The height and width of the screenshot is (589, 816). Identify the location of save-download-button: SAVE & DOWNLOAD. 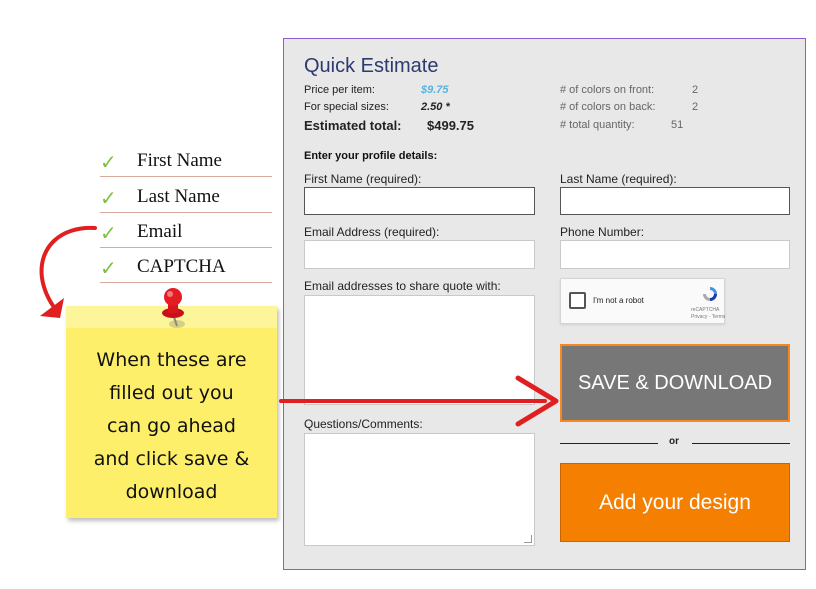
(675, 383).